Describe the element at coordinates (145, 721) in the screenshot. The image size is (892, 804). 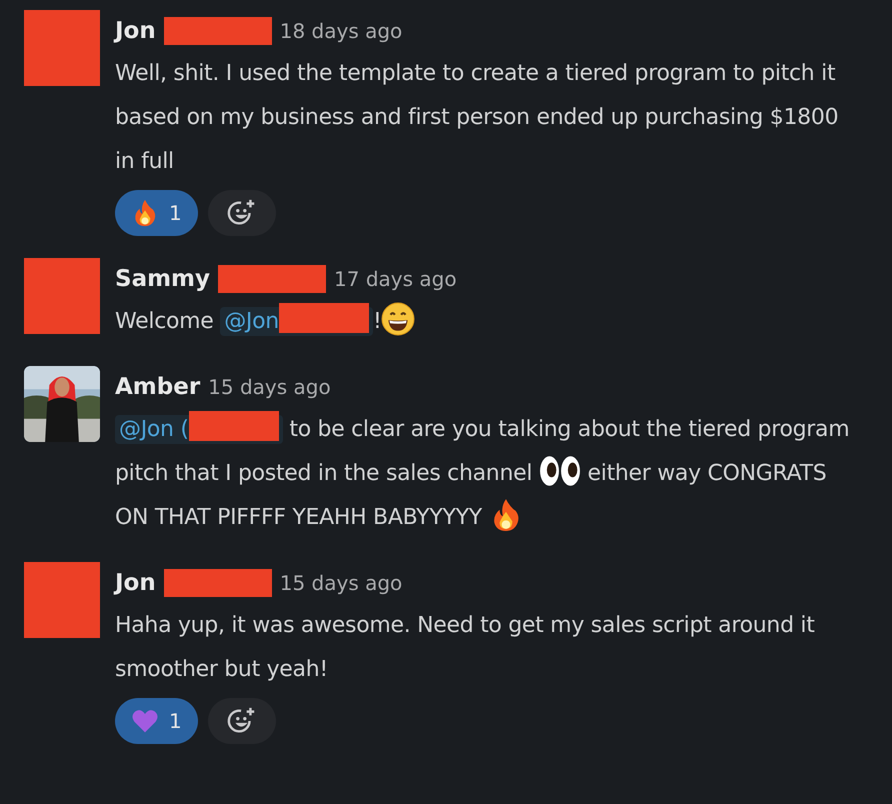
I see `heart-icon` at that location.